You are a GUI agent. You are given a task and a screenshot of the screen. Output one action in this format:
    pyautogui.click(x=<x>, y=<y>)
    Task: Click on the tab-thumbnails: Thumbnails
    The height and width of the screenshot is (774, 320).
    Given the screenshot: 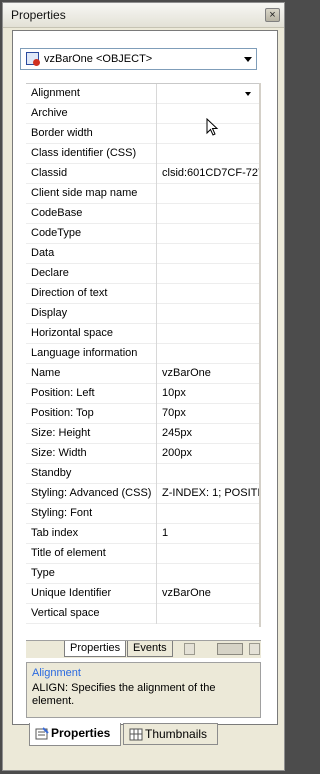 What is the action you would take?
    pyautogui.click(x=170, y=734)
    